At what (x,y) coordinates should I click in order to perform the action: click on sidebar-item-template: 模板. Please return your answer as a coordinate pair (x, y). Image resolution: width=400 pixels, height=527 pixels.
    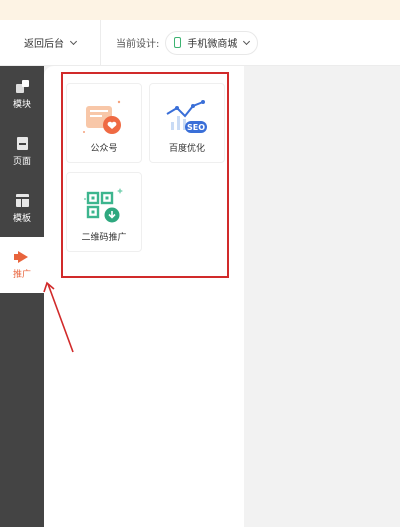
    Looking at the image, I should click on (22, 209).